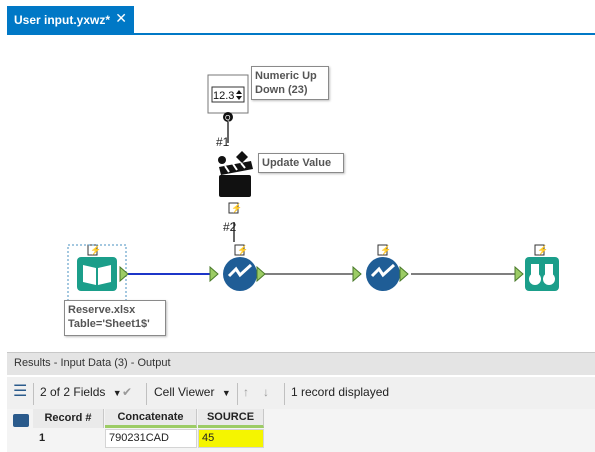 This screenshot has width=595, height=452. I want to click on connection-label-2: #2, so click(230, 227).